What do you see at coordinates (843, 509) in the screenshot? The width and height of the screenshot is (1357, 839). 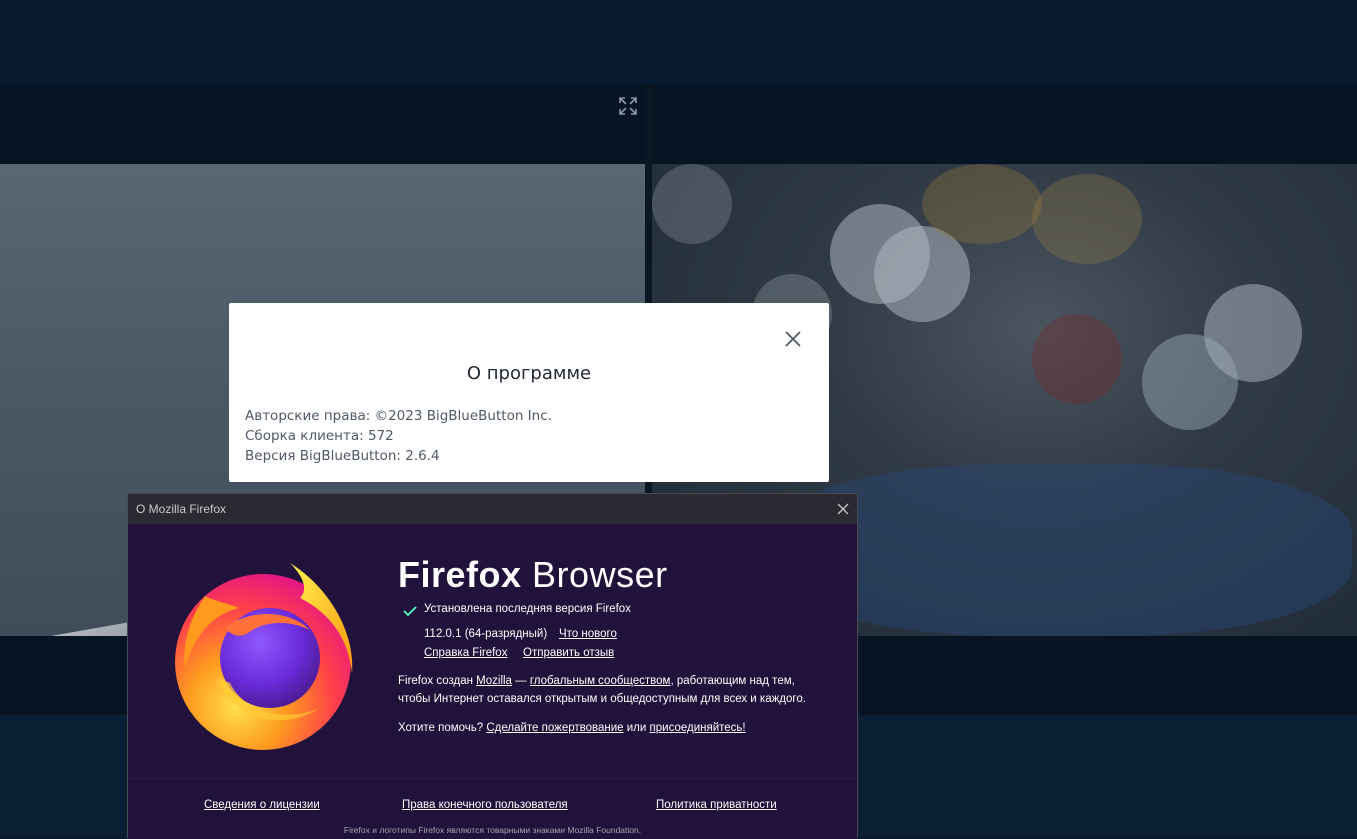 I see `window-close-icon` at bounding box center [843, 509].